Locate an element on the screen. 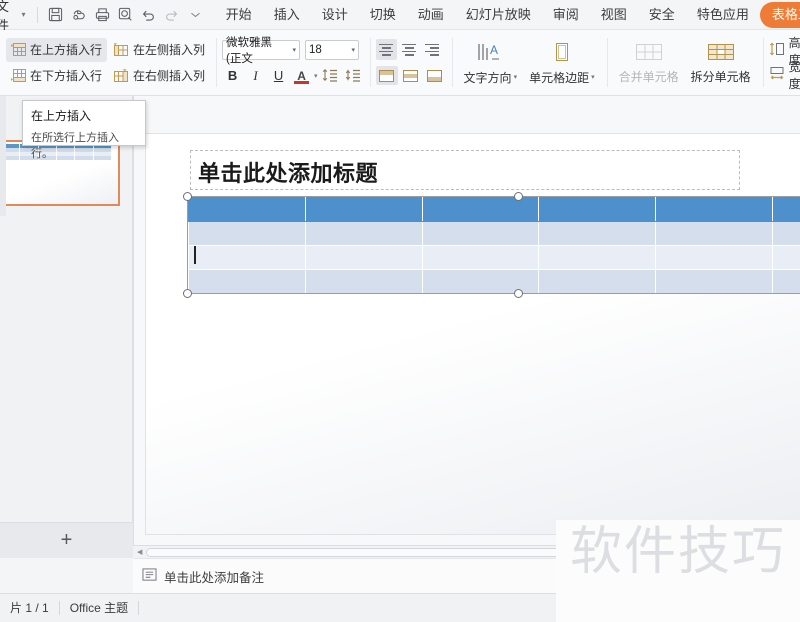  table-header-row is located at coordinates (494, 209).